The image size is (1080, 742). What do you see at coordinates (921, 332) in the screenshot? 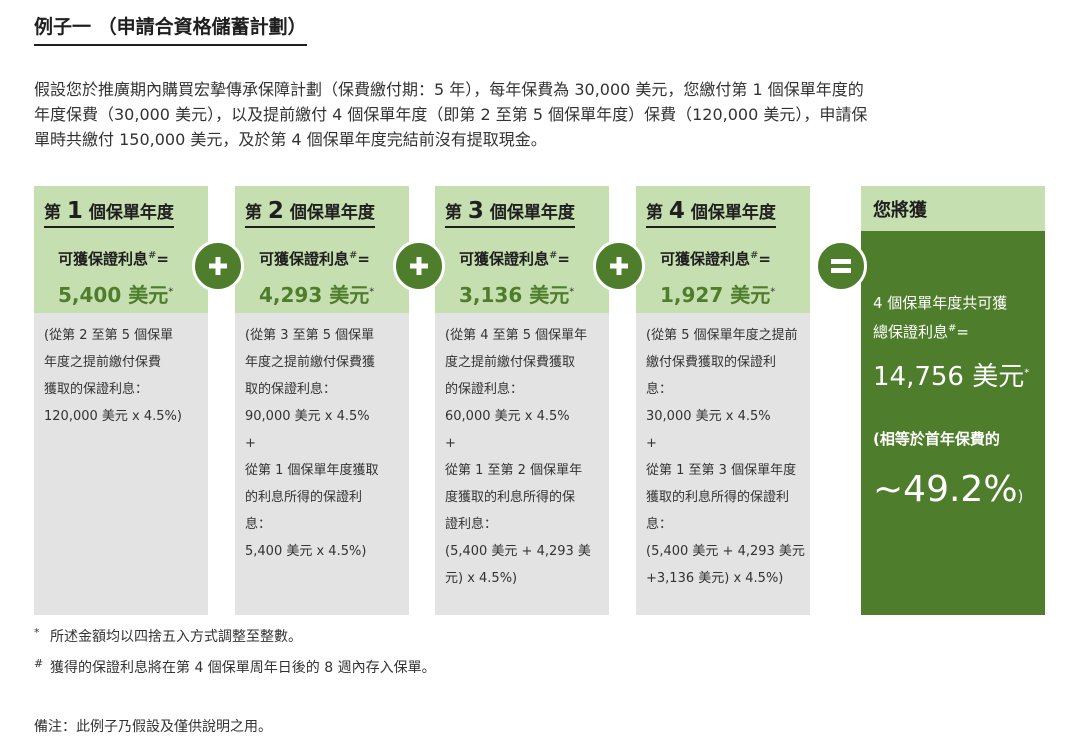
I see `result-line: 總保證利息#=` at bounding box center [921, 332].